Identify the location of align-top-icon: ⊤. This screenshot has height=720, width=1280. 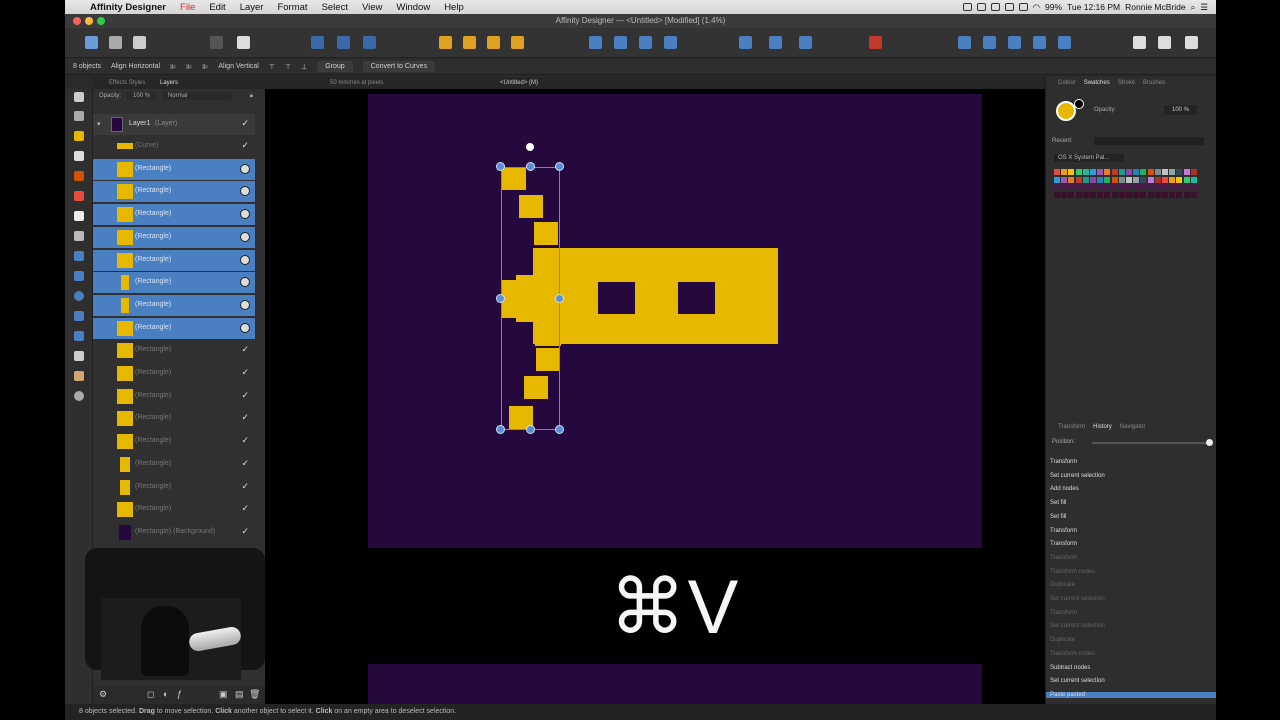
(272, 67).